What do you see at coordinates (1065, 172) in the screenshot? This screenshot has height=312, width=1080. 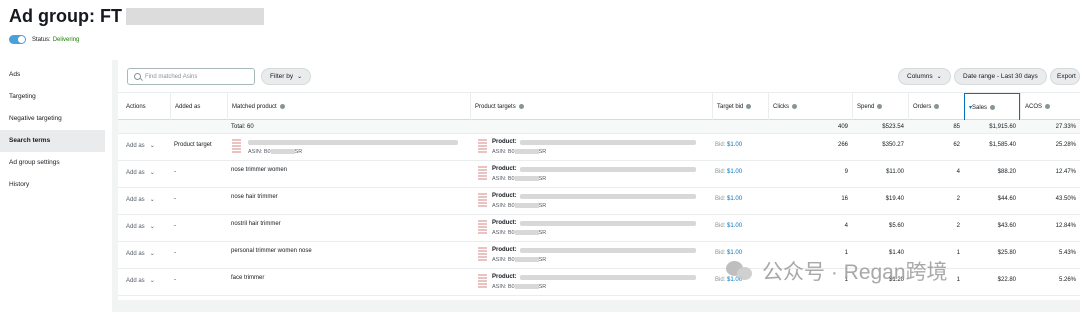 I see `acos-cell: 12.47%` at bounding box center [1065, 172].